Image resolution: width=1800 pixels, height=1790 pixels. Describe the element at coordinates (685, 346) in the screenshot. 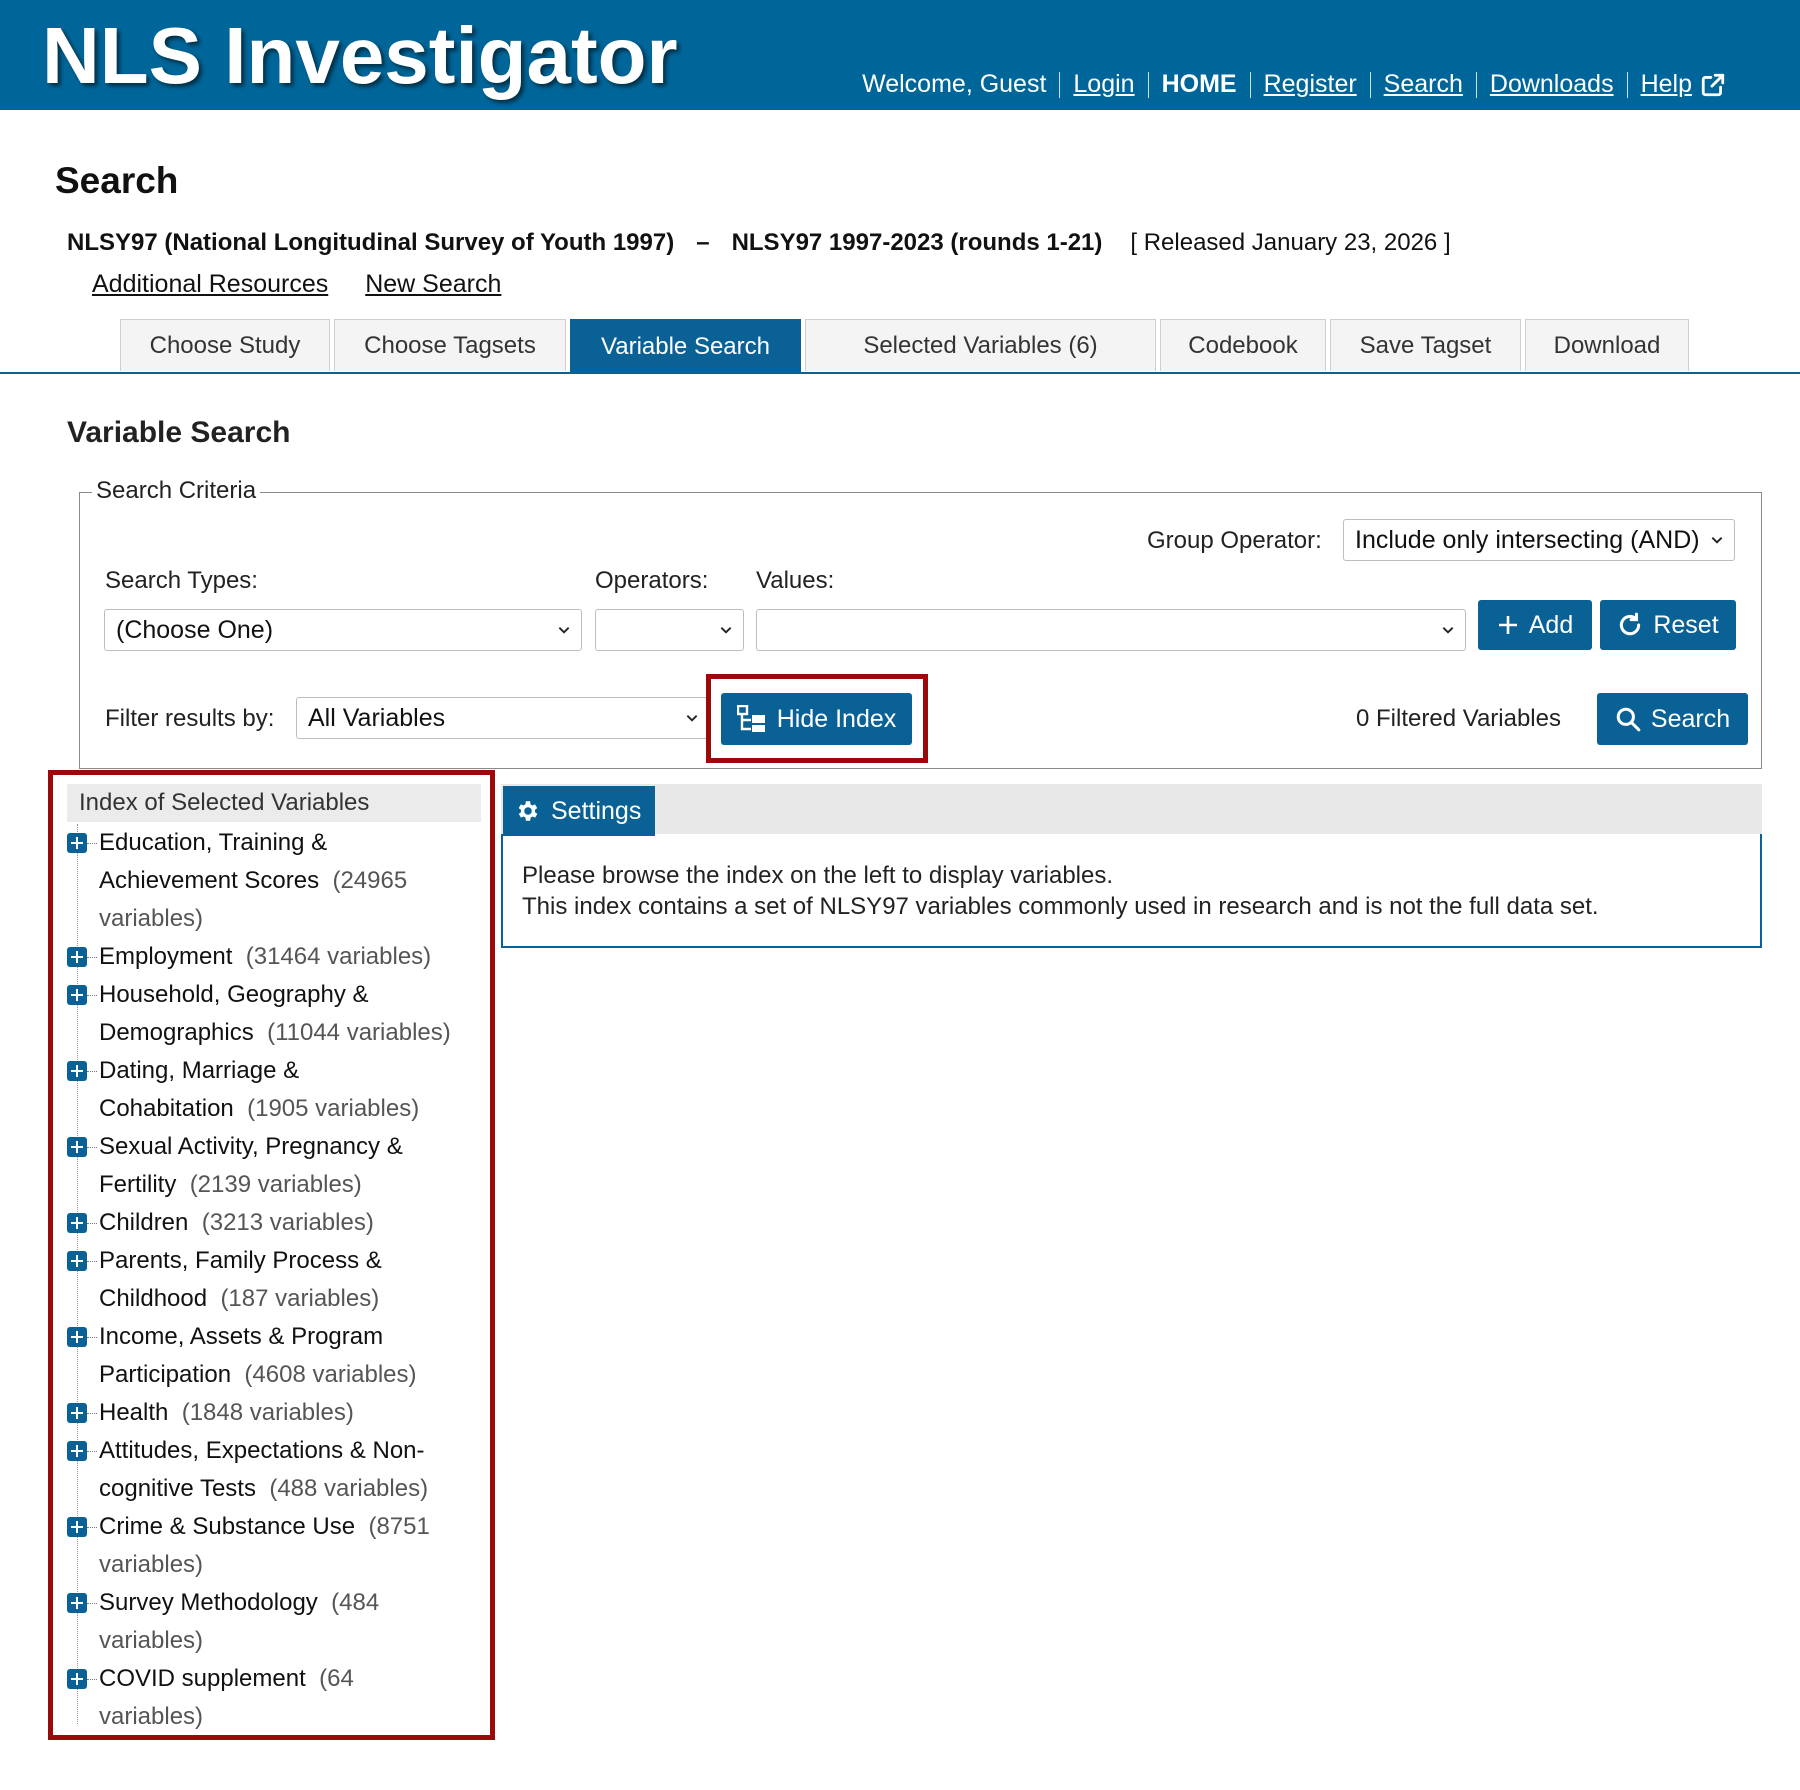

I see `tab-variable-search: Variable Search` at that location.